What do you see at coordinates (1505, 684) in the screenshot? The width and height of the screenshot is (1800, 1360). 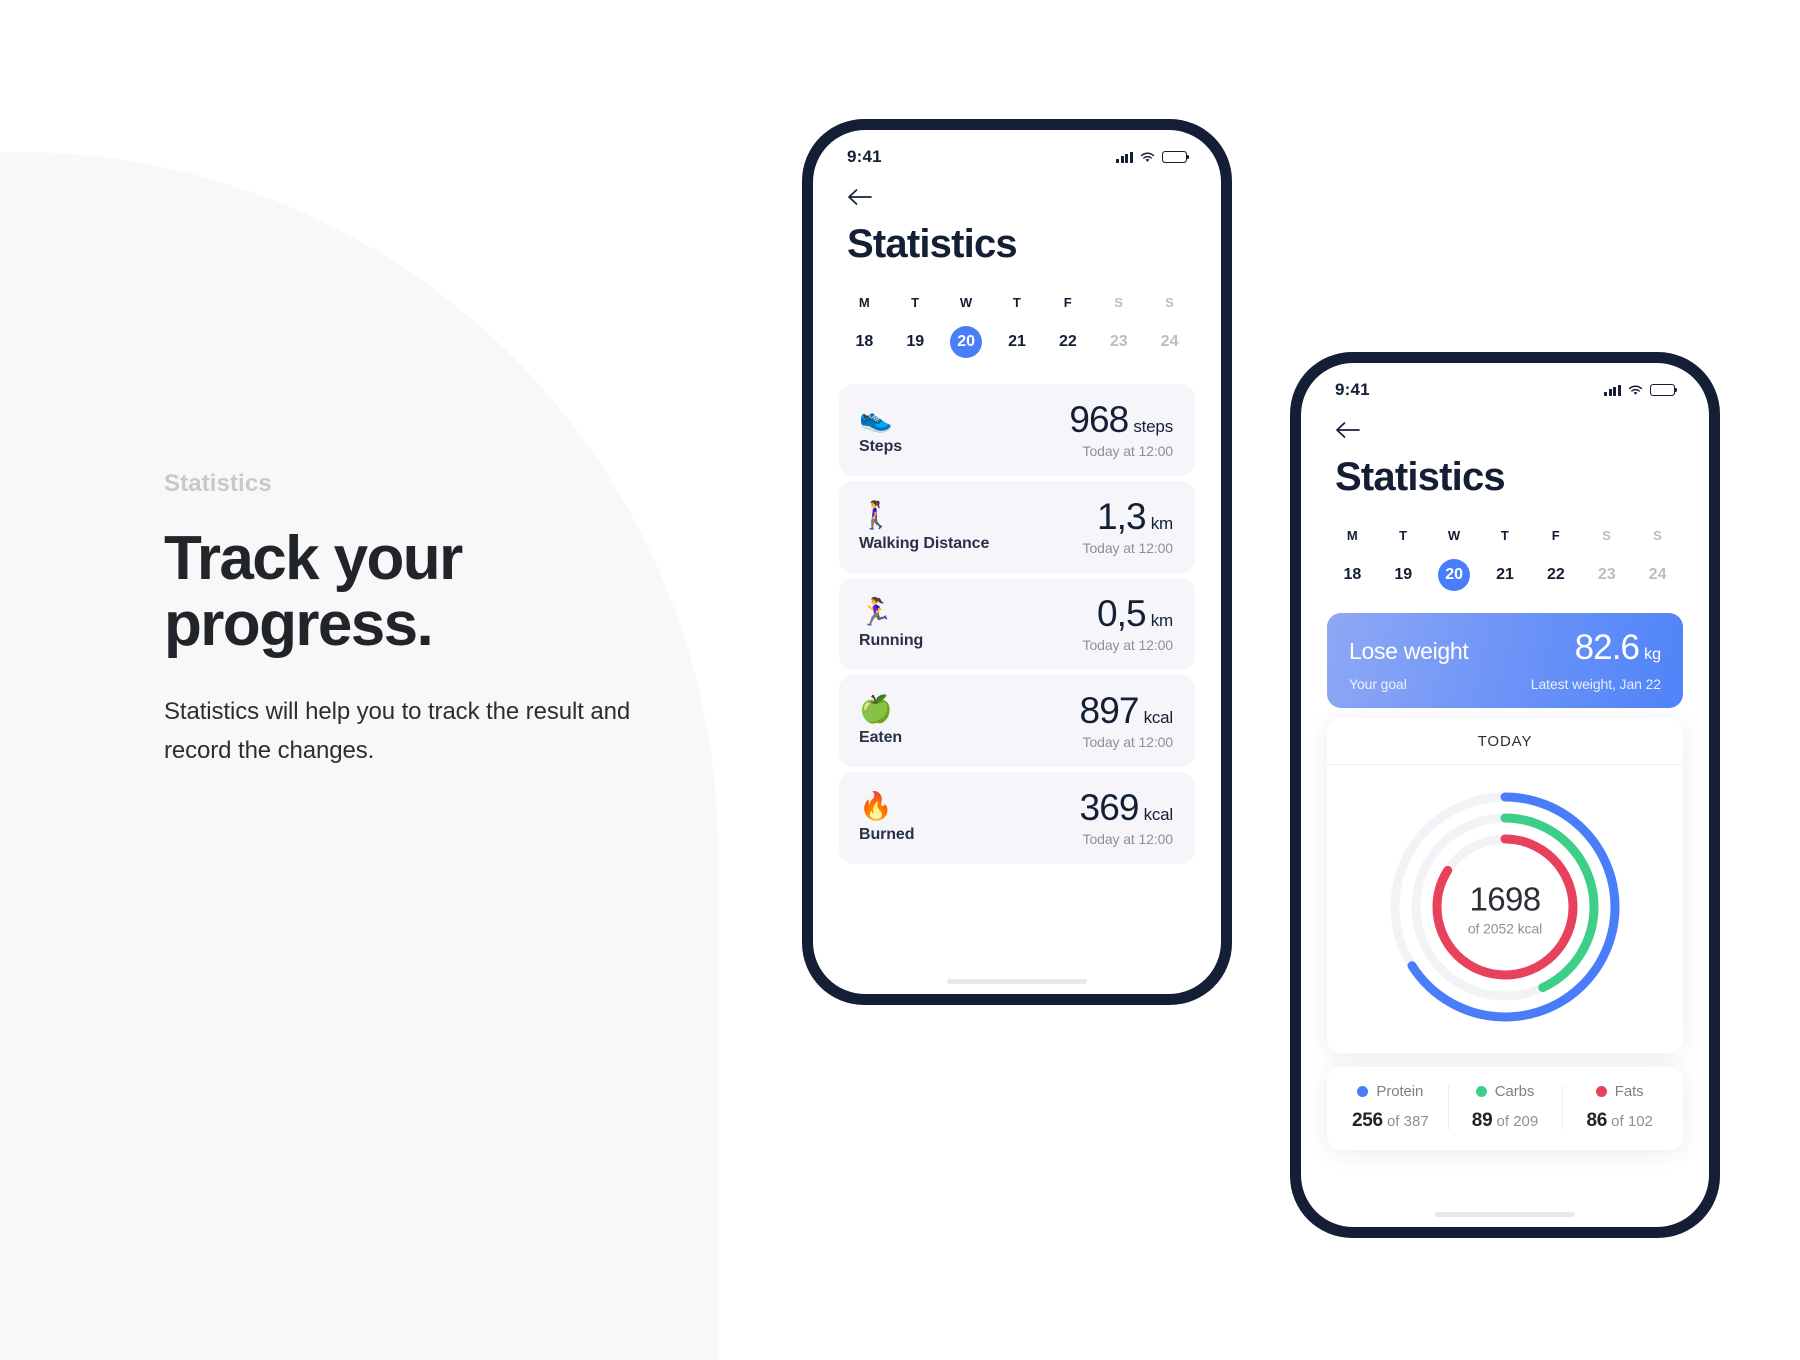 I see `goal-card-bottom-row: Your goal Latest weight, Jan 22` at bounding box center [1505, 684].